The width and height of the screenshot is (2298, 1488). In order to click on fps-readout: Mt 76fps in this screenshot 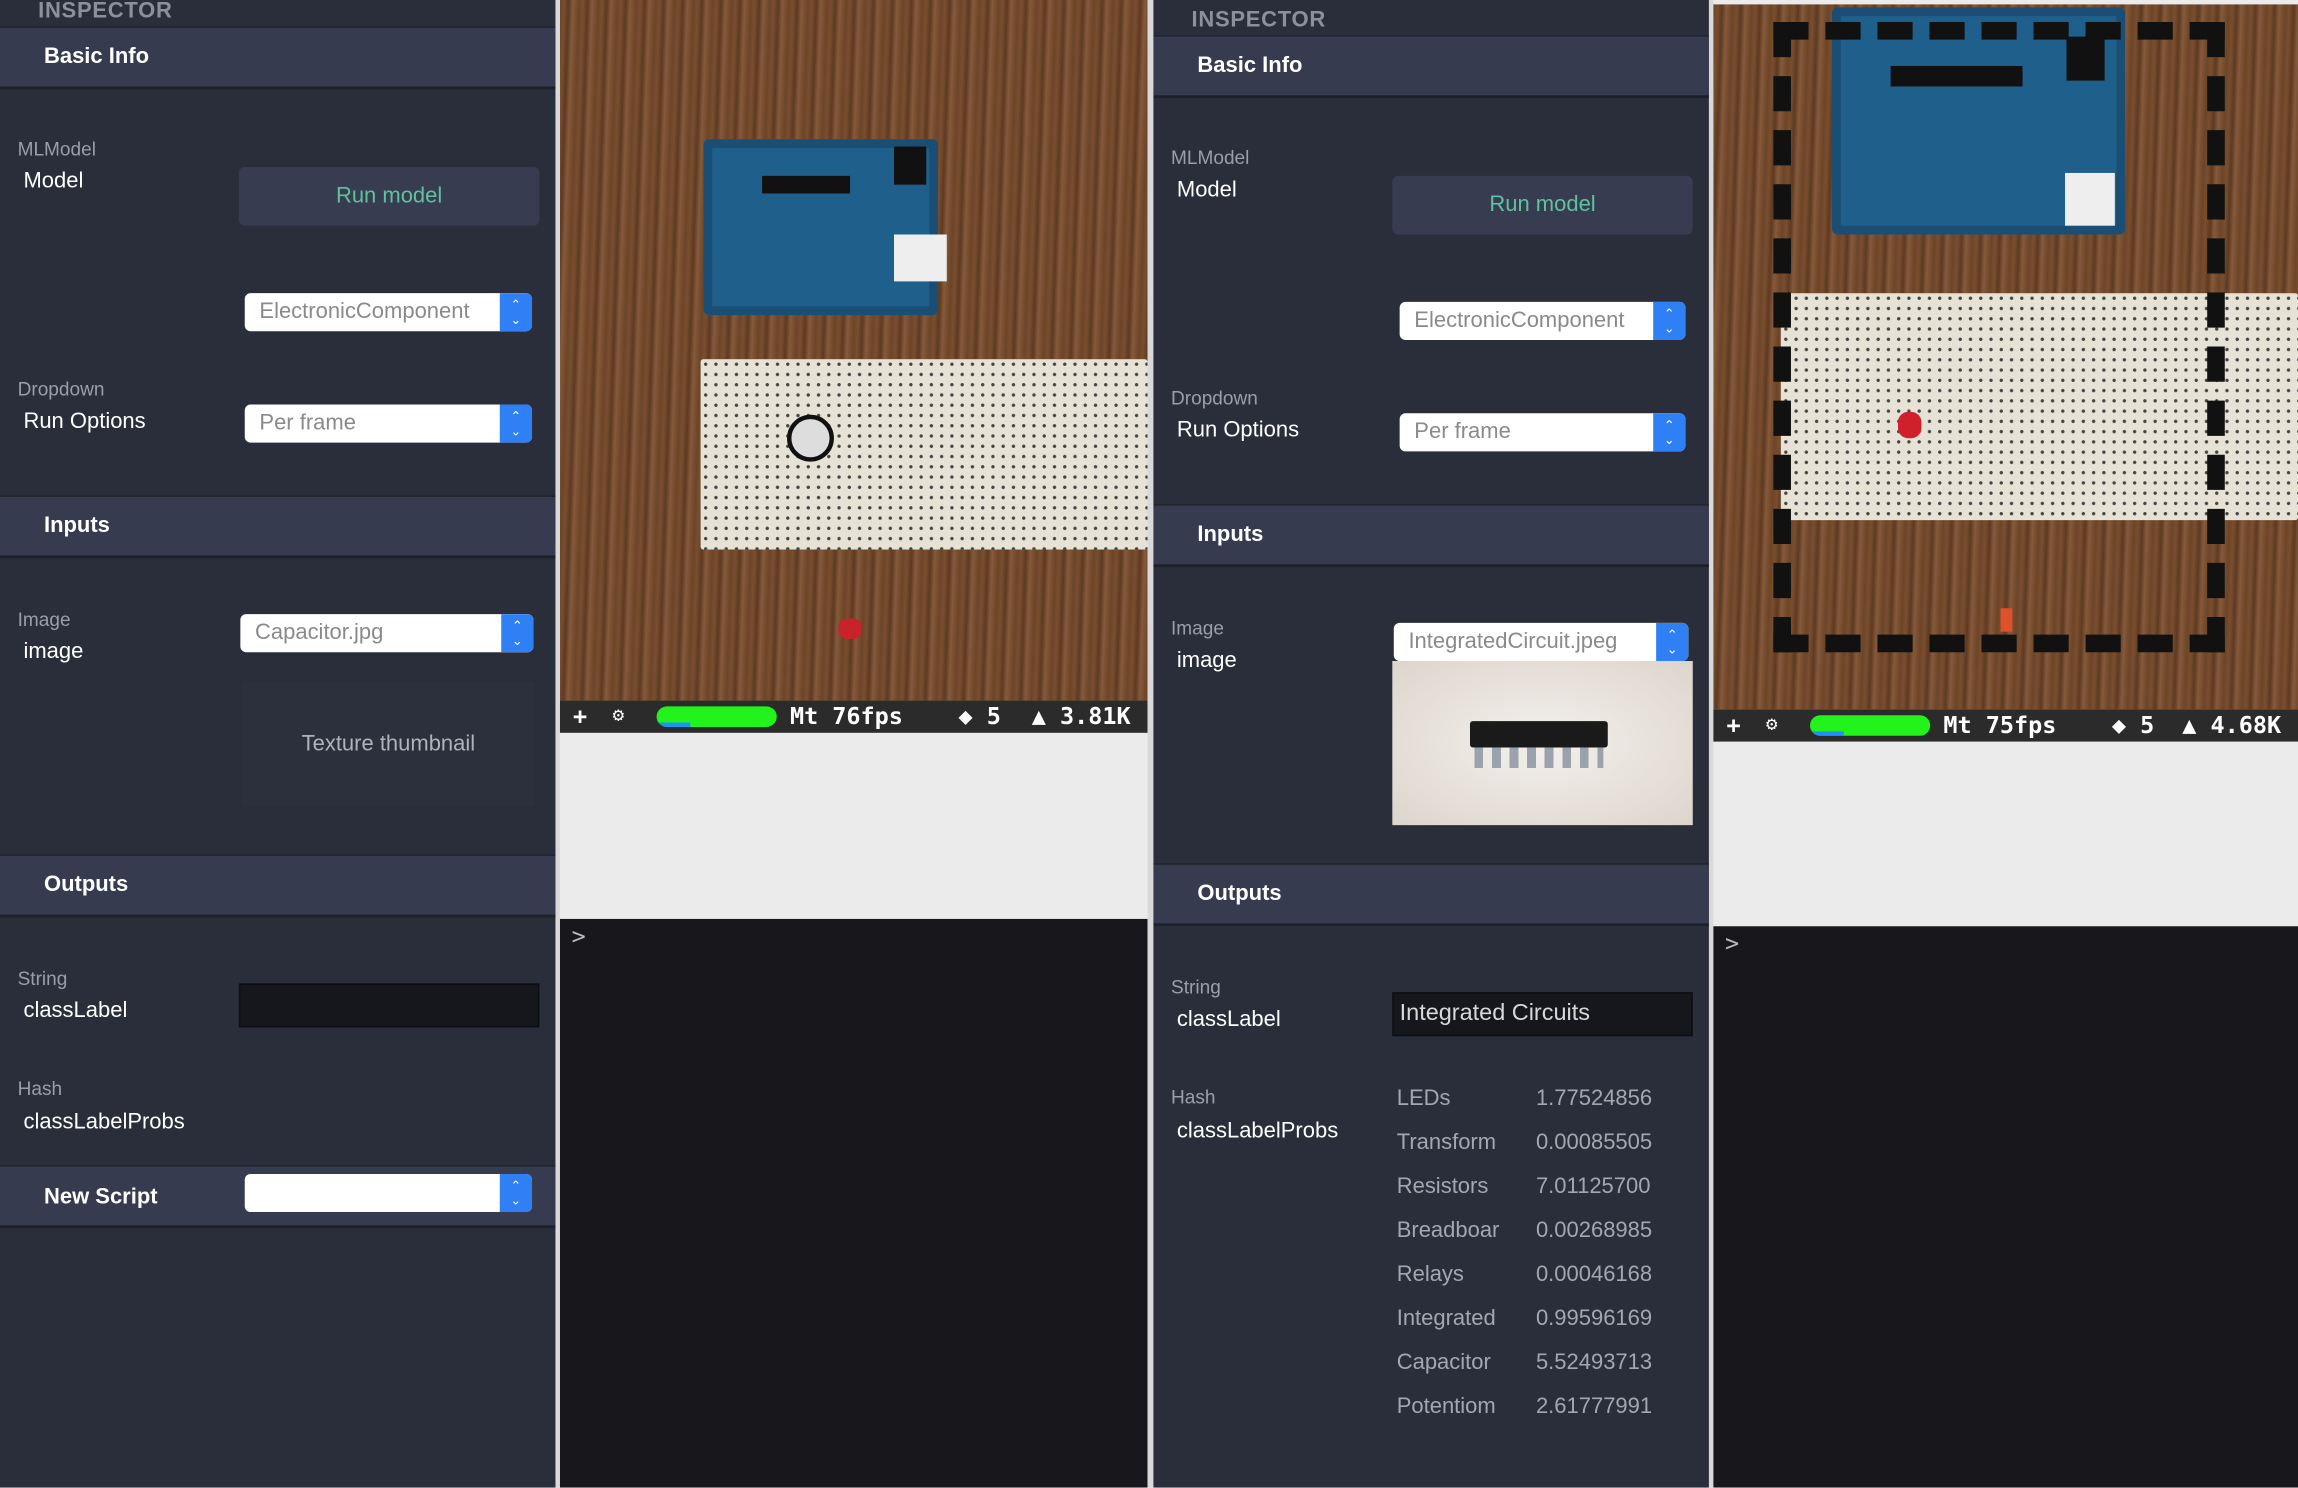, I will do `click(846, 716)`.